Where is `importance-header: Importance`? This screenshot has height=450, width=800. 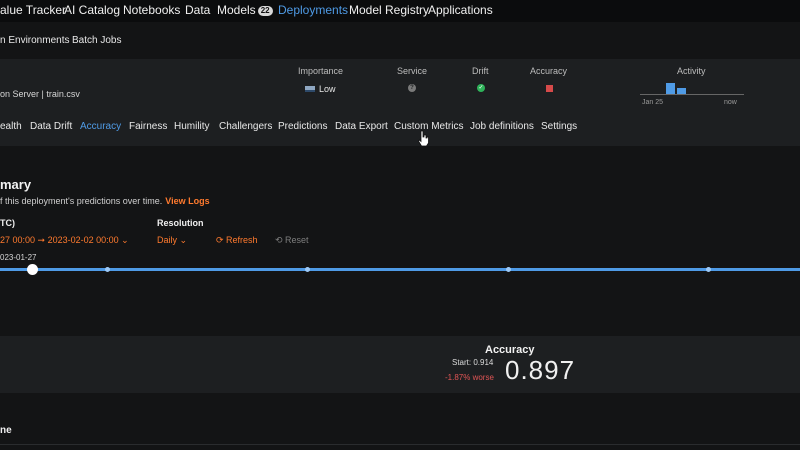
importance-header: Importance is located at coordinates (321, 71).